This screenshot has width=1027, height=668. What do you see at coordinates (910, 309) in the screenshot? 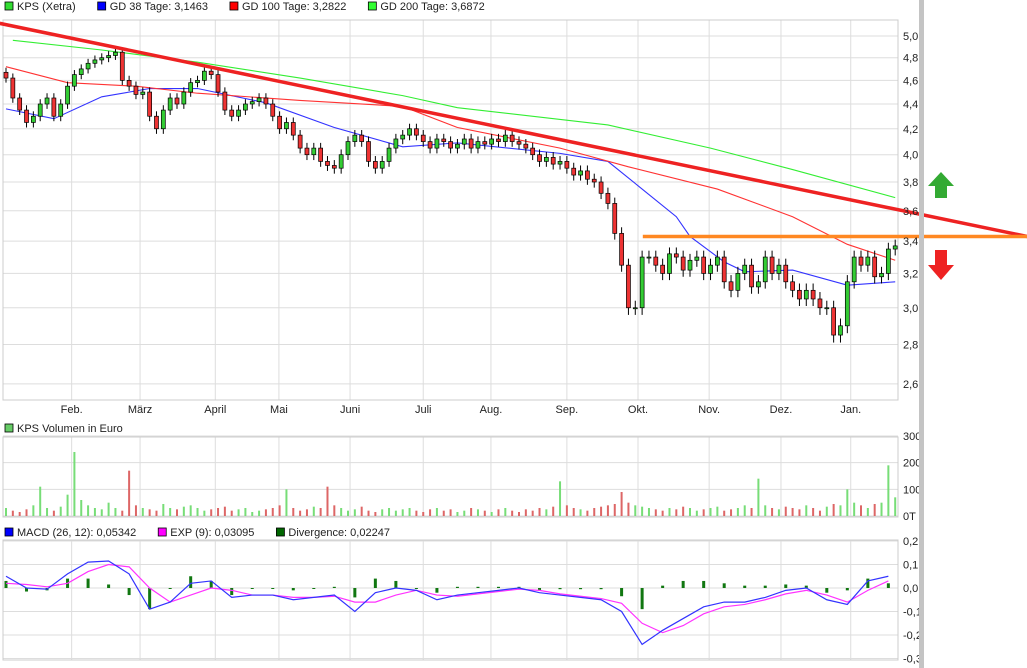
I see `price-tick-label: 3,0` at bounding box center [910, 309].